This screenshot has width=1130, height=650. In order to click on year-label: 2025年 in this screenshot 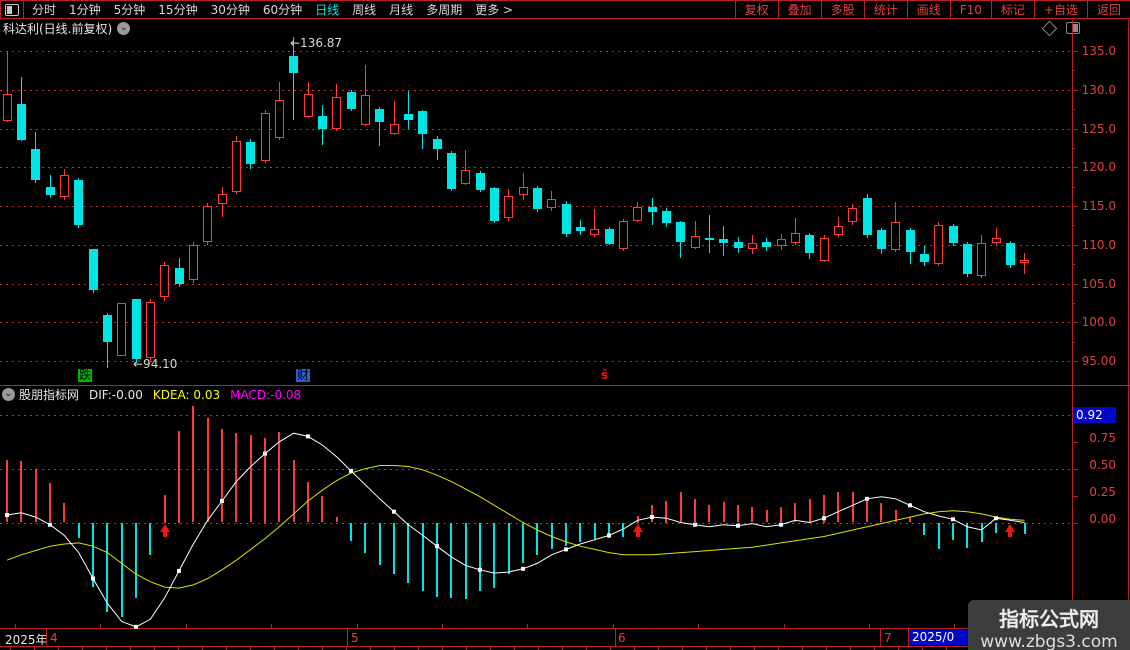, I will do `click(26, 640)`.